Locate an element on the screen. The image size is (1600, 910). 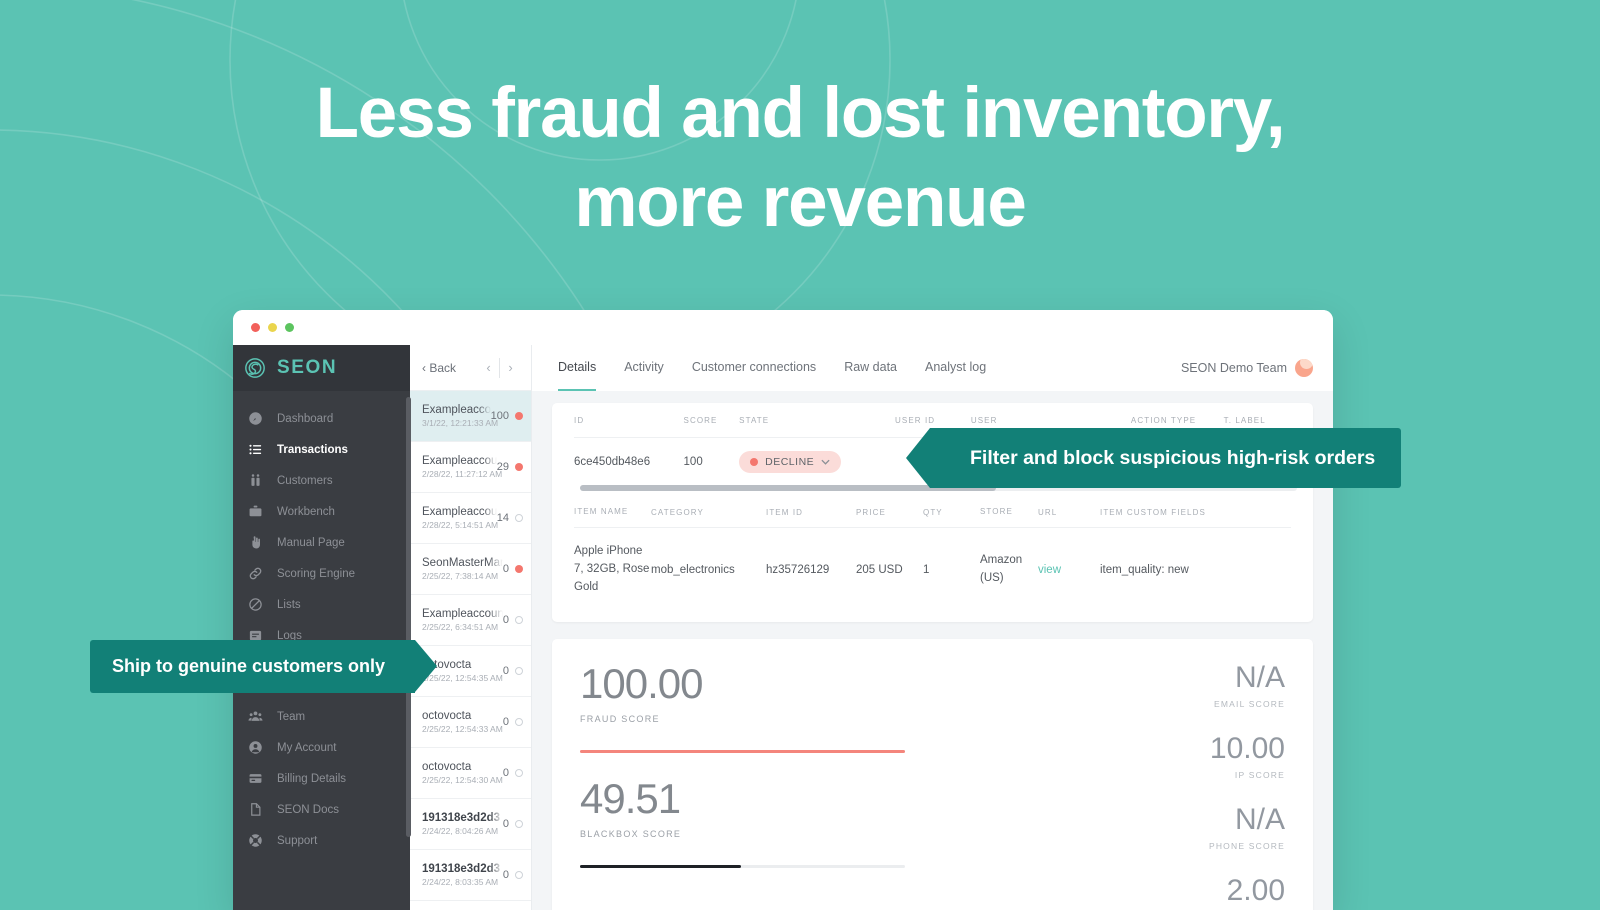
brand: SEON is located at coordinates (321, 368).